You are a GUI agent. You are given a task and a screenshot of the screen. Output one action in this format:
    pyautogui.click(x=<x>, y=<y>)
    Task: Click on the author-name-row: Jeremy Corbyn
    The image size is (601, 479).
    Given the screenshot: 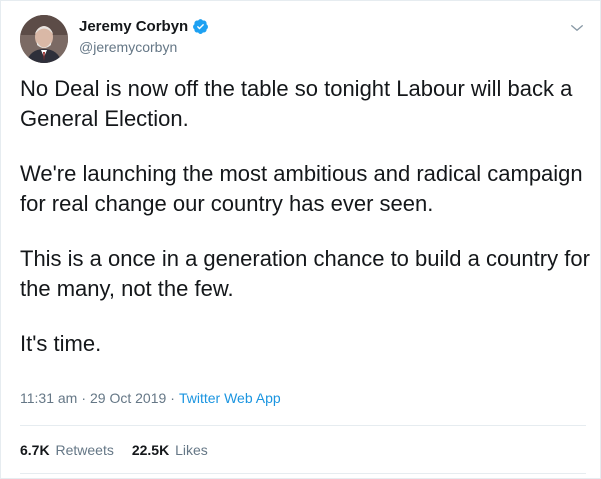 What is the action you would take?
    pyautogui.click(x=144, y=26)
    